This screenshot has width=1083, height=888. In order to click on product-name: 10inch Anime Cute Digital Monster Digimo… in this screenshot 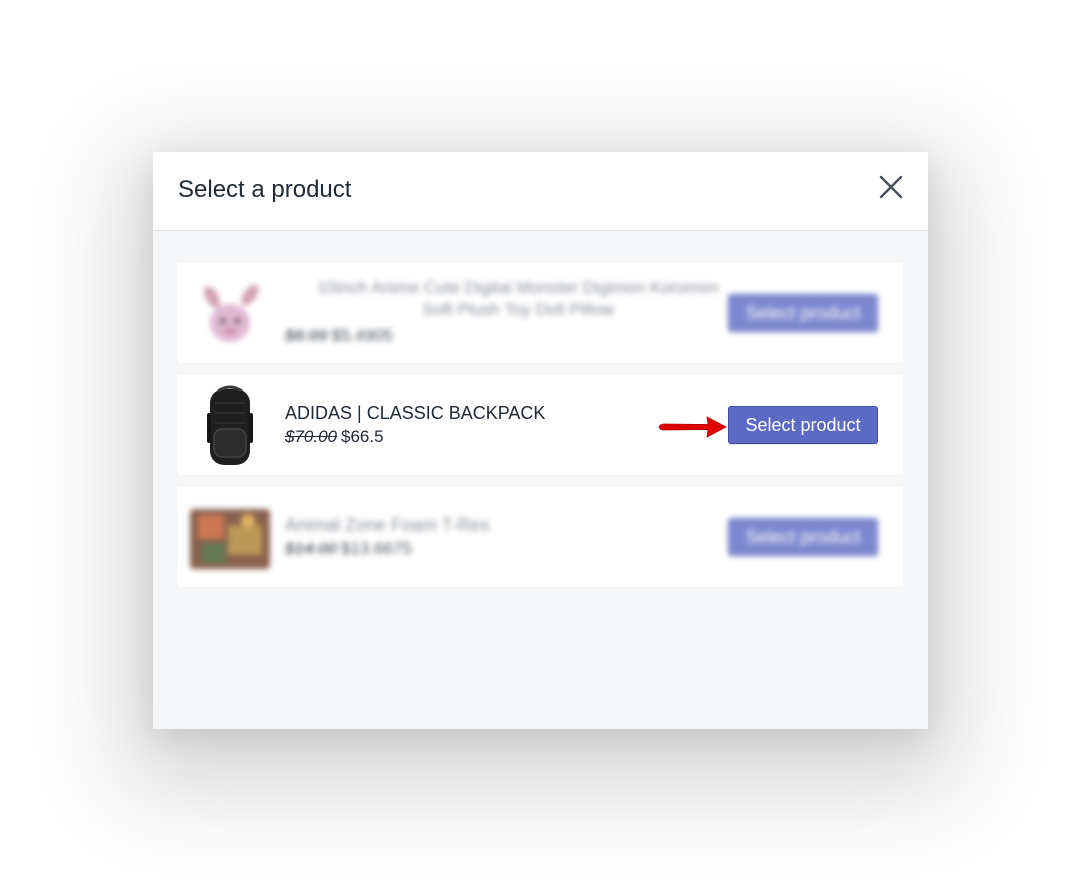, I will do `click(518, 298)`.